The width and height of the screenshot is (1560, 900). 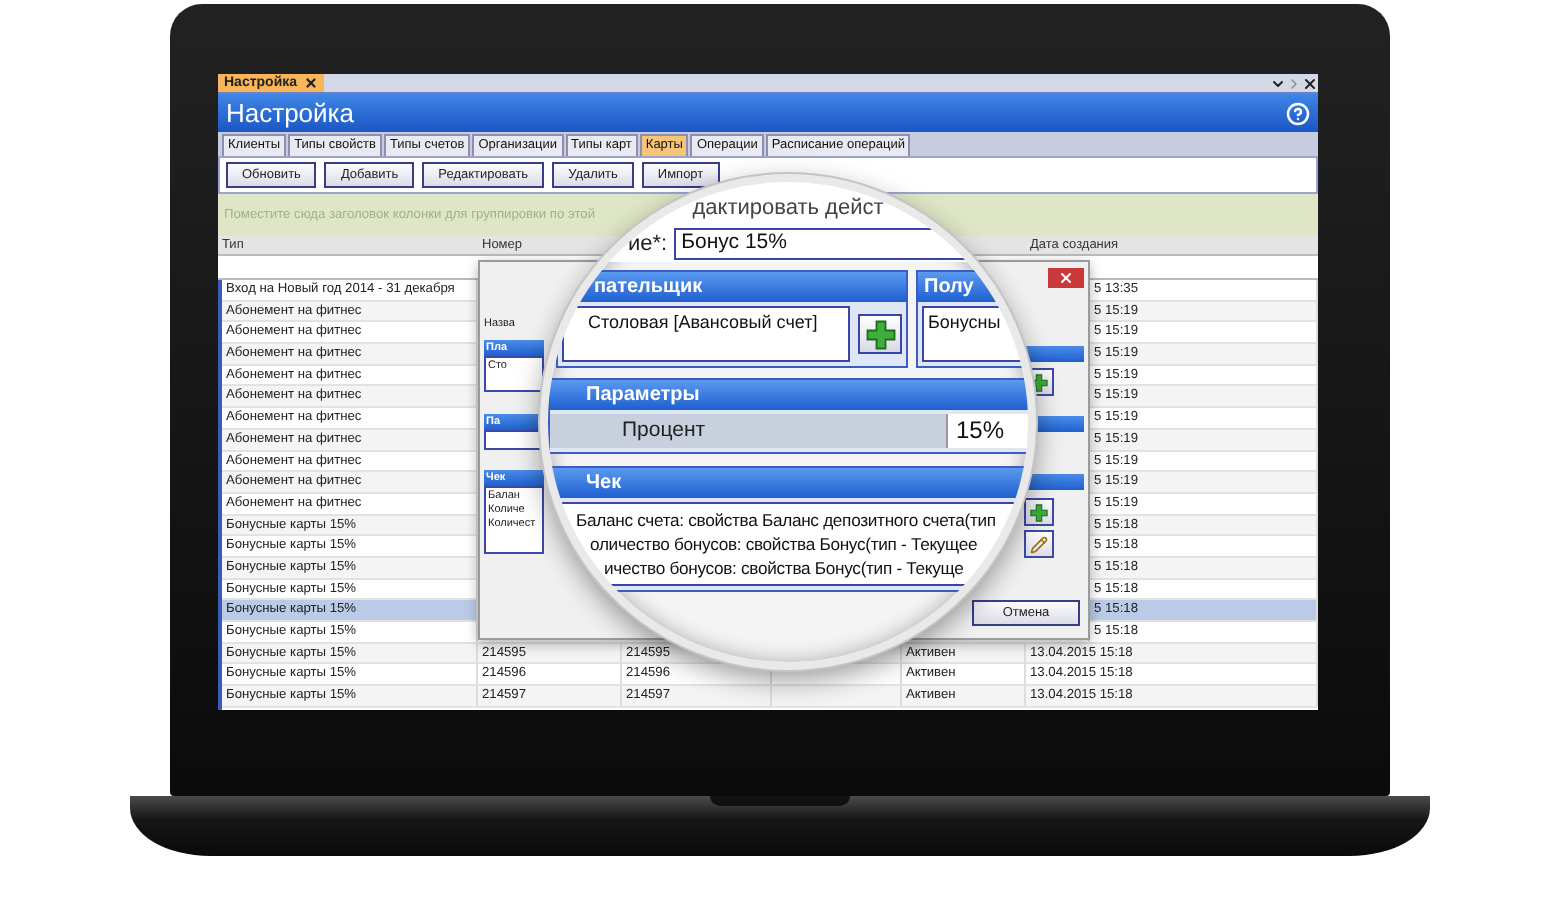 What do you see at coordinates (290, 113) in the screenshot?
I see `page-title: Настройка` at bounding box center [290, 113].